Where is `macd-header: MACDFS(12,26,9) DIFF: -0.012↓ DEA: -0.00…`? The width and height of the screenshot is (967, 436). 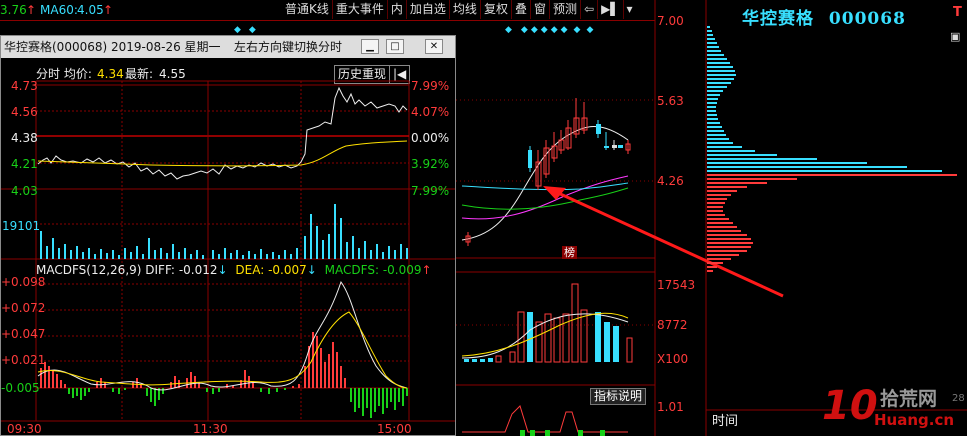
macd-header: MACDFS(12,26,9) DIFF: -0.012↓ DEA: -0.00… is located at coordinates (234, 270).